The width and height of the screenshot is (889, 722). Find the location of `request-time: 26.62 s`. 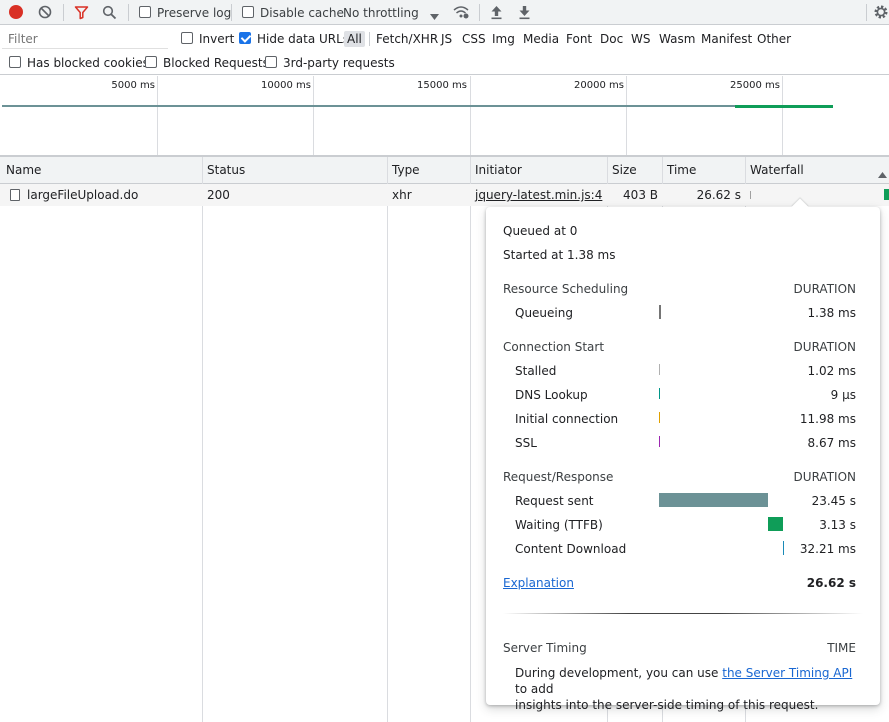

request-time: 26.62 s is located at coordinates (718, 195).